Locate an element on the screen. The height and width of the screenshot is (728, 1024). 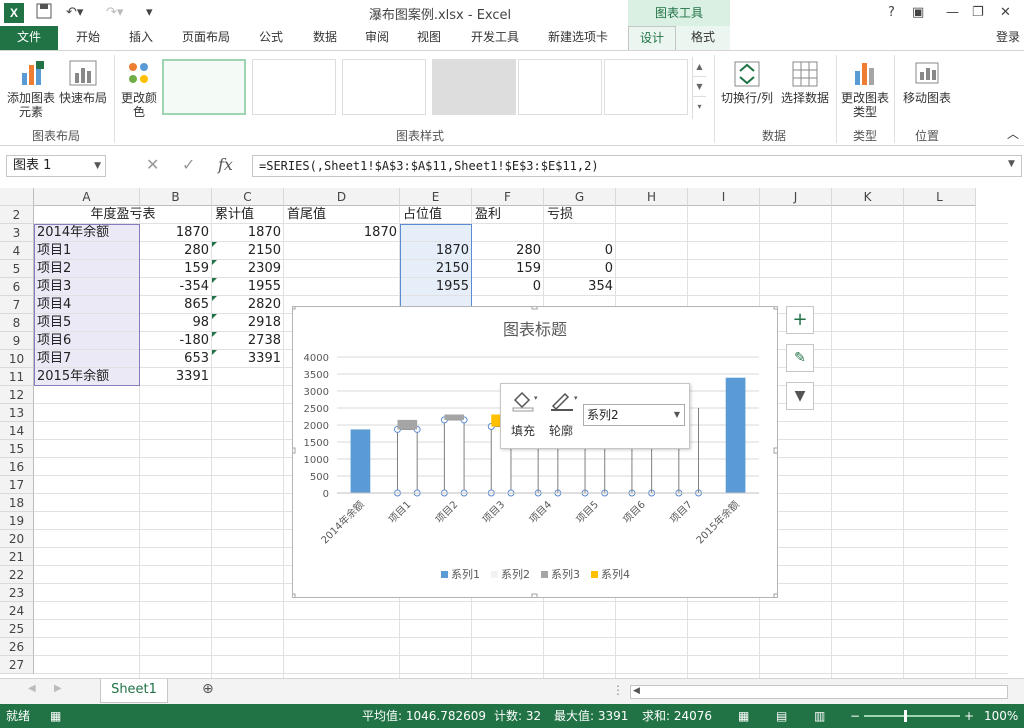
cell-f5: 159 is located at coordinates (508, 269).